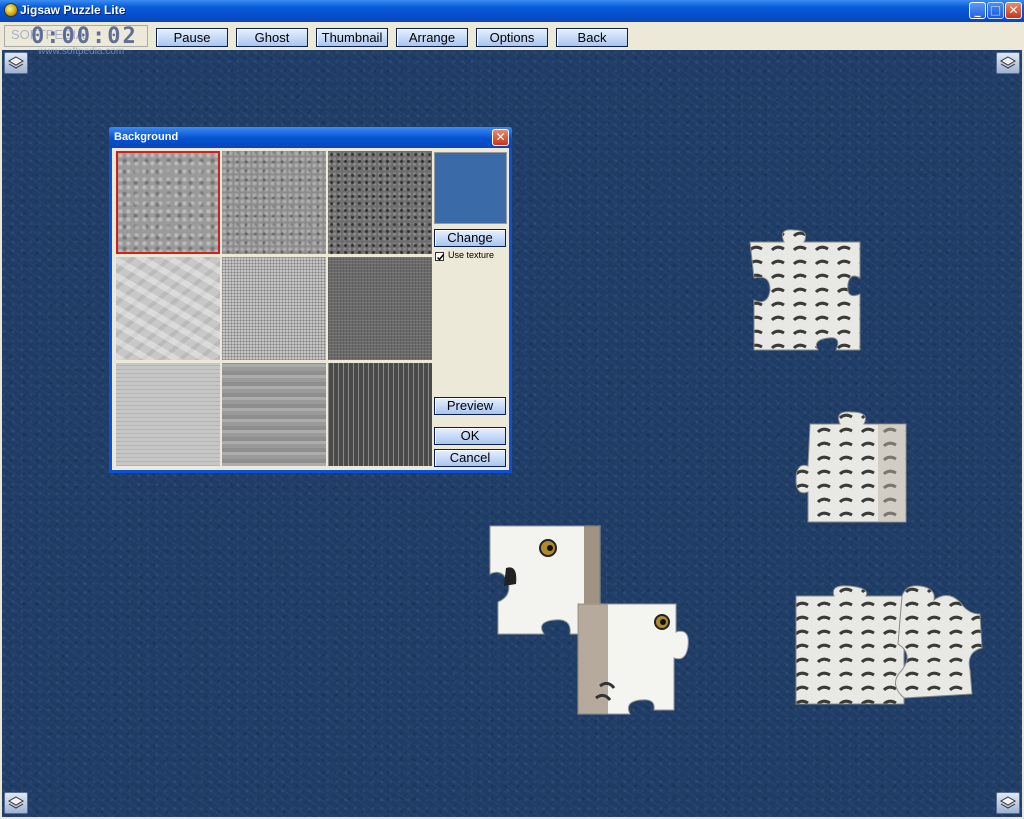 The width and height of the screenshot is (1024, 819). I want to click on timer-display: SOFTPEDIA 0:00:02, so click(76, 36).